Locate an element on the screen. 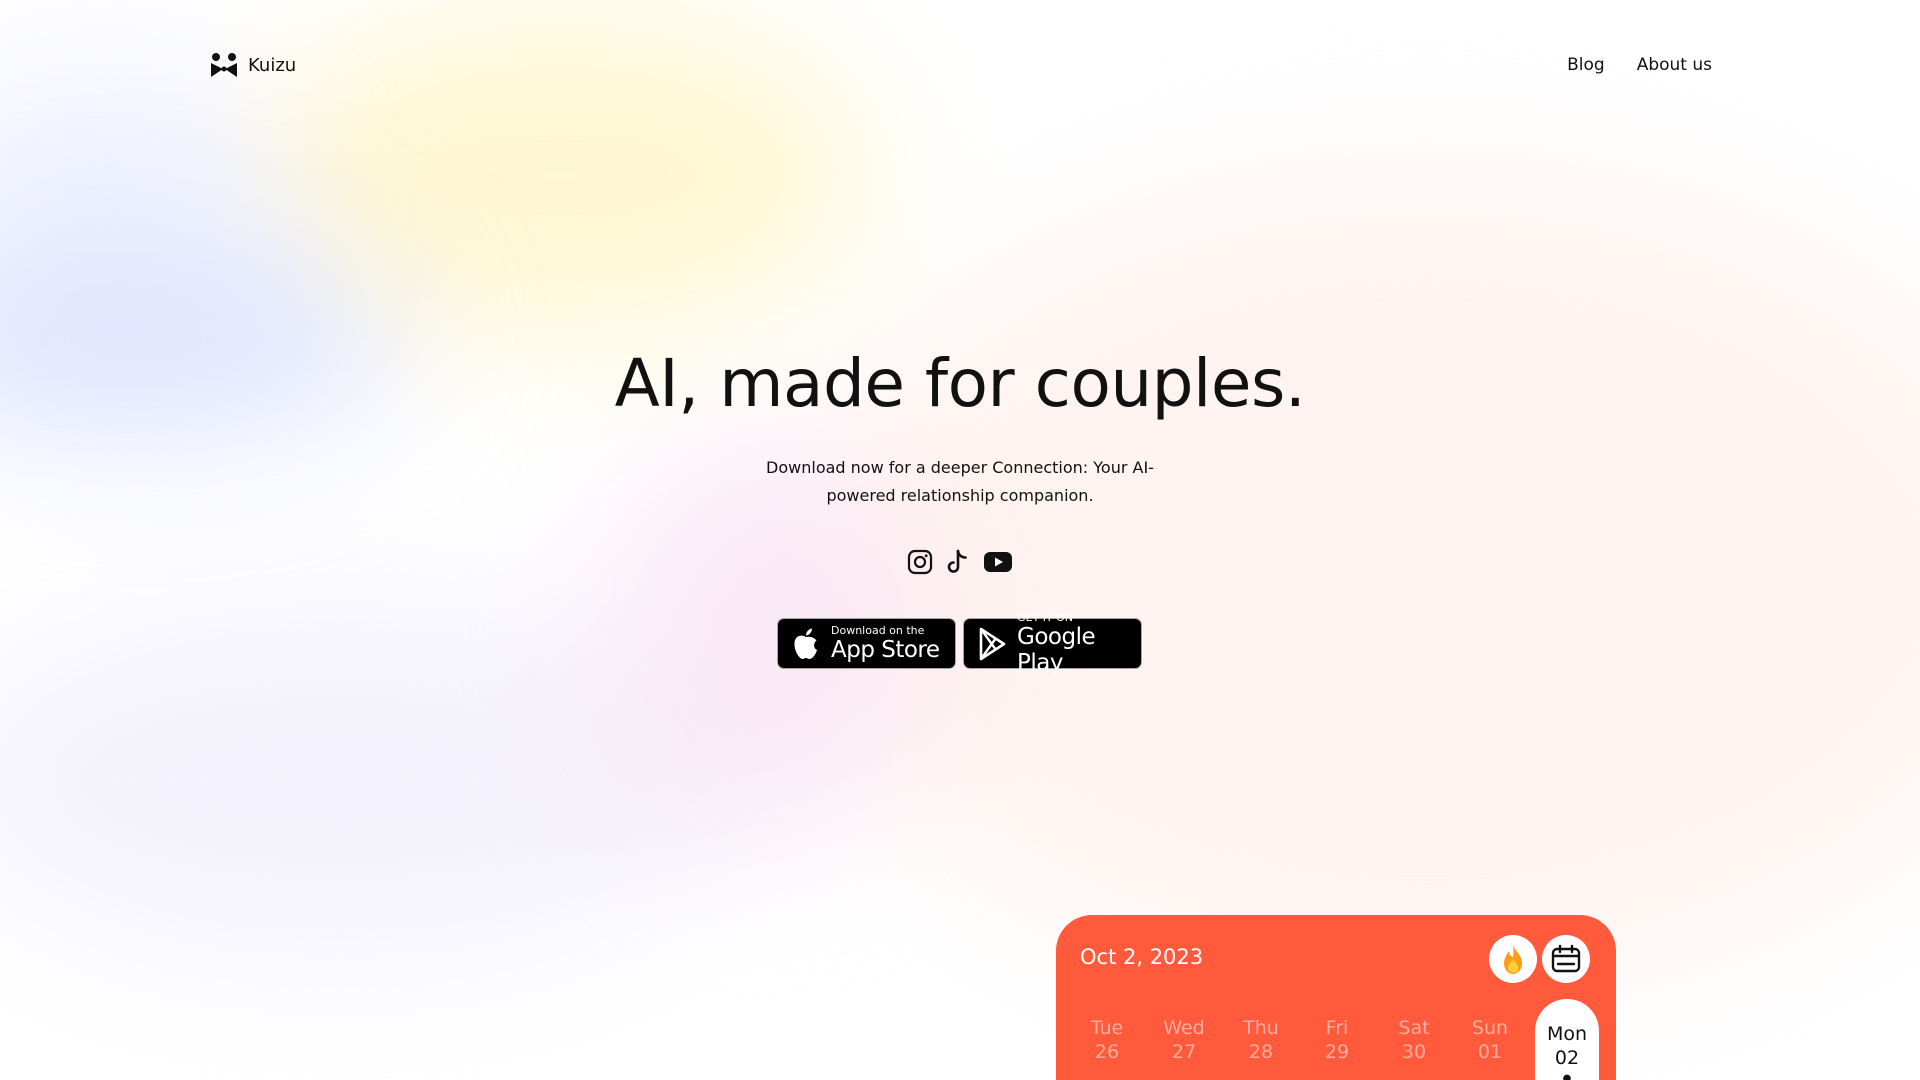 Image resolution: width=1920 pixels, height=1080 pixels. brand-name: Kuizu is located at coordinates (272, 65).